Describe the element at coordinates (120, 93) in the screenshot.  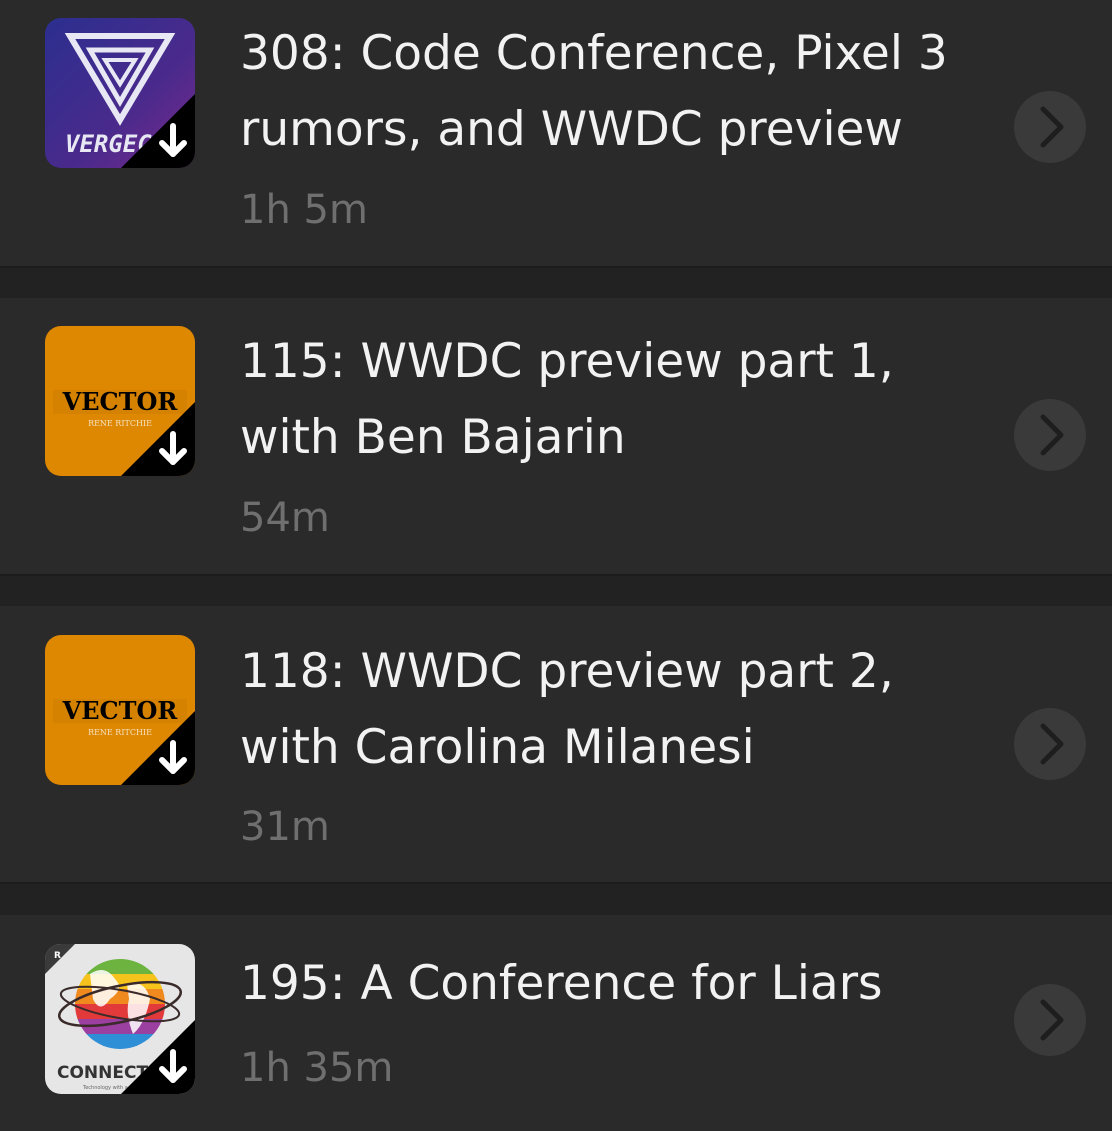
I see `vergecast-artwork-icon: VERGECAST` at that location.